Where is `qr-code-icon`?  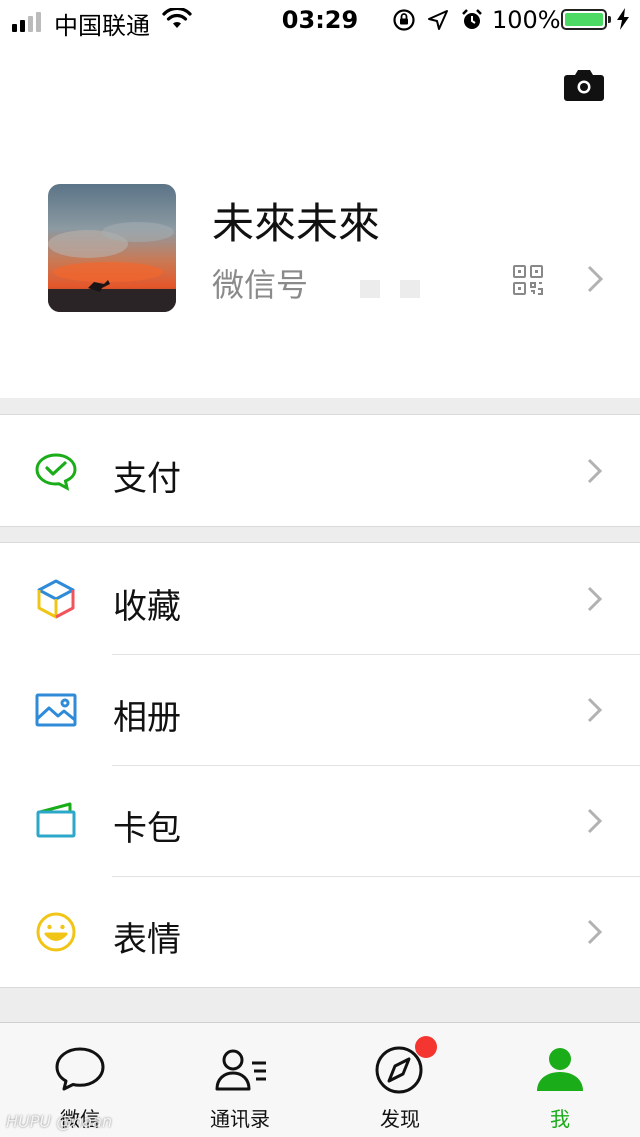
qr-code-icon is located at coordinates (528, 282).